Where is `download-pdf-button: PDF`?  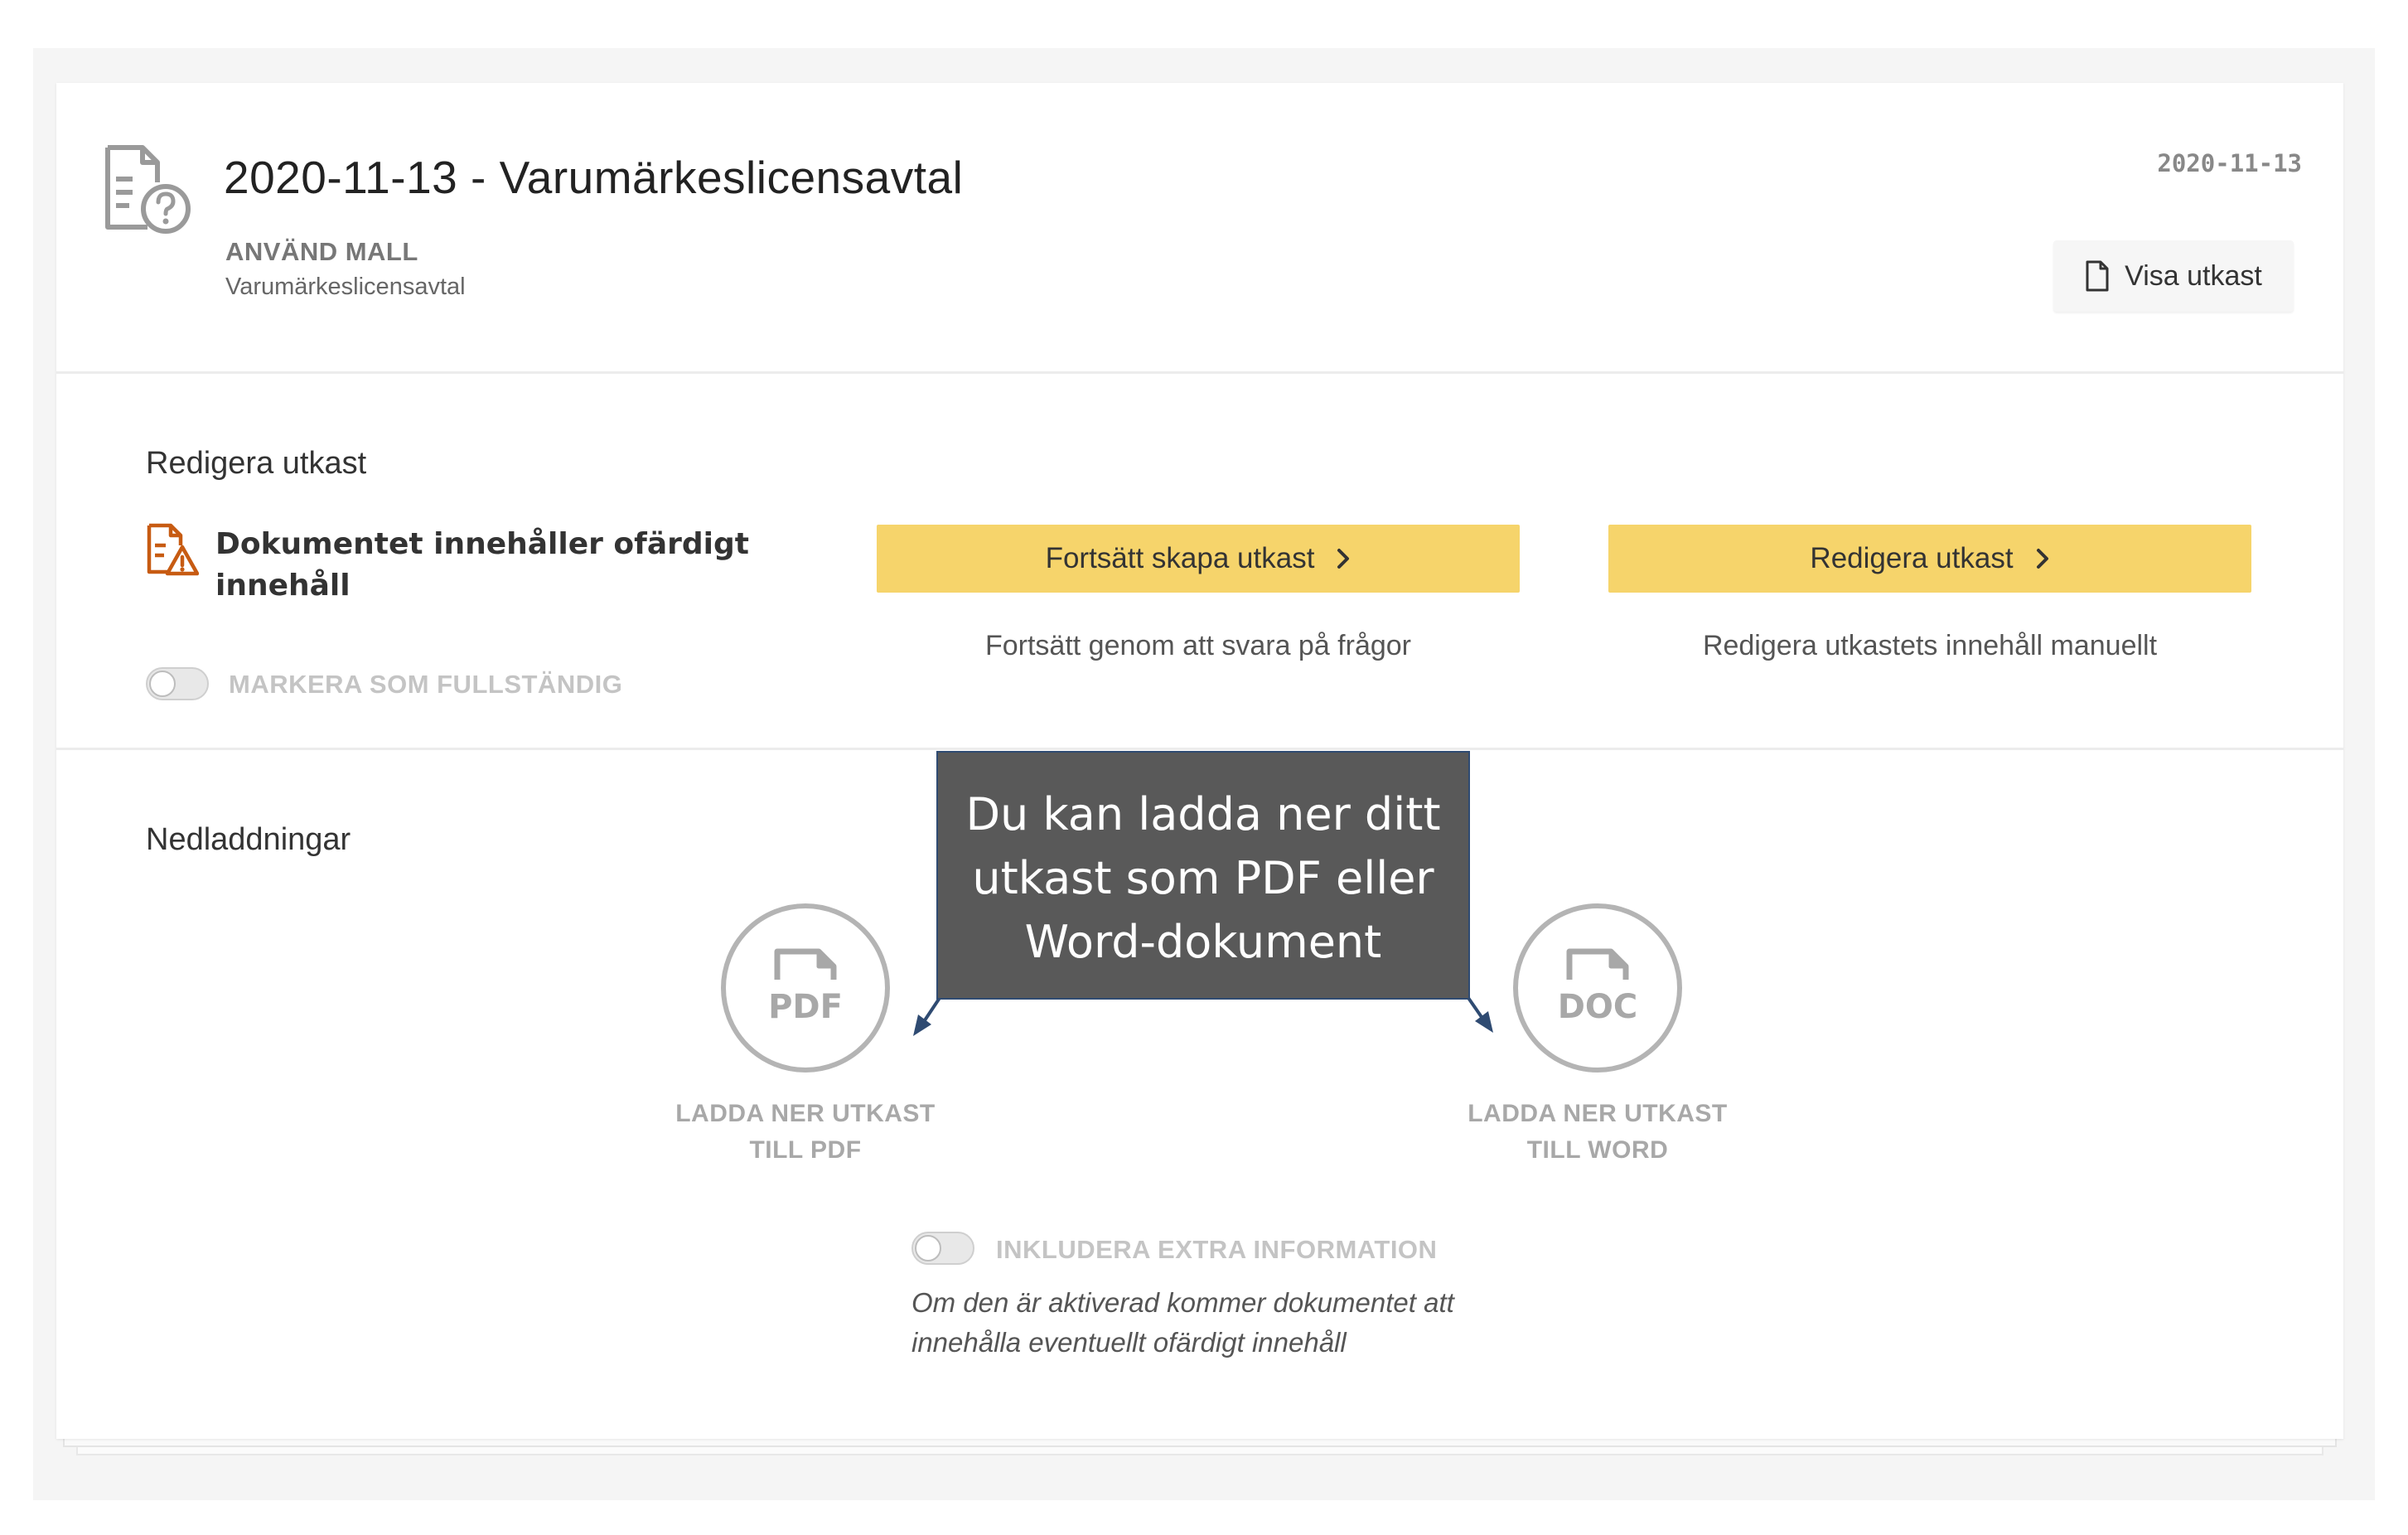 download-pdf-button: PDF is located at coordinates (806, 988).